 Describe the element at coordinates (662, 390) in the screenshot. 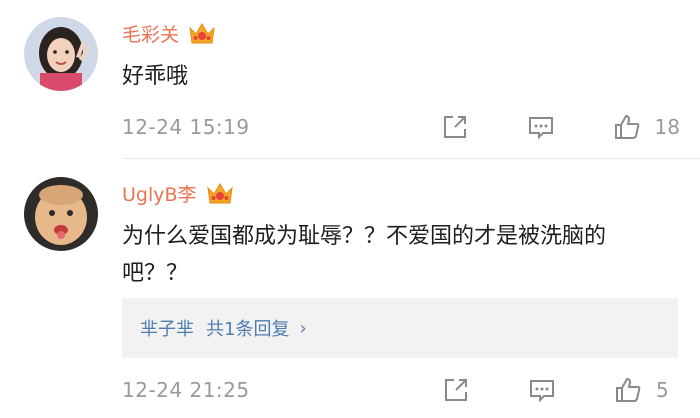

I see `like-count: 5` at that location.